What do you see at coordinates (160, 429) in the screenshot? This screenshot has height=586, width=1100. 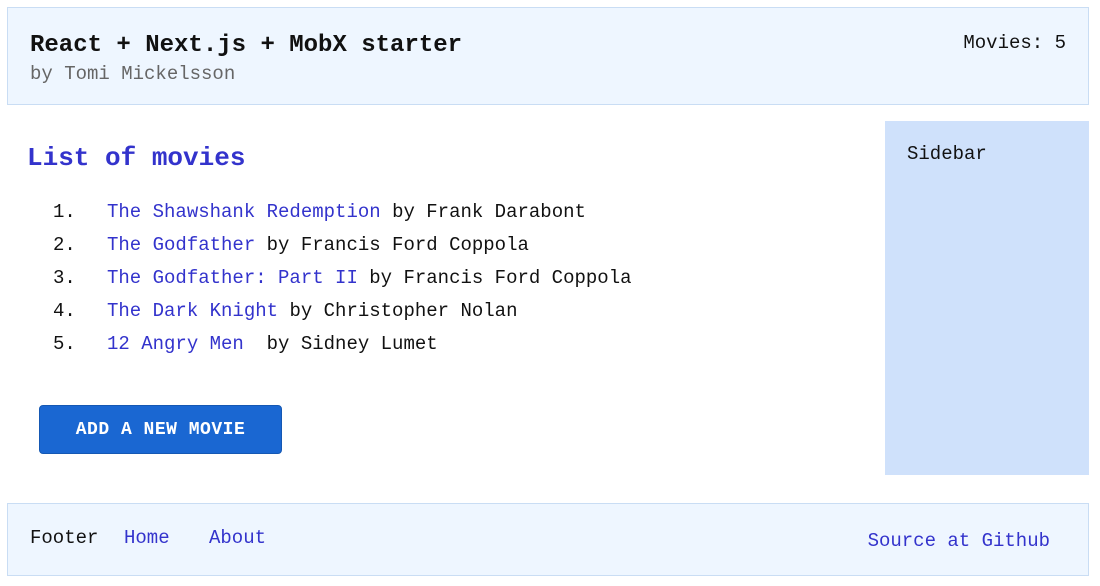 I see `add-movie-button: ADD A NEW MOVIE` at bounding box center [160, 429].